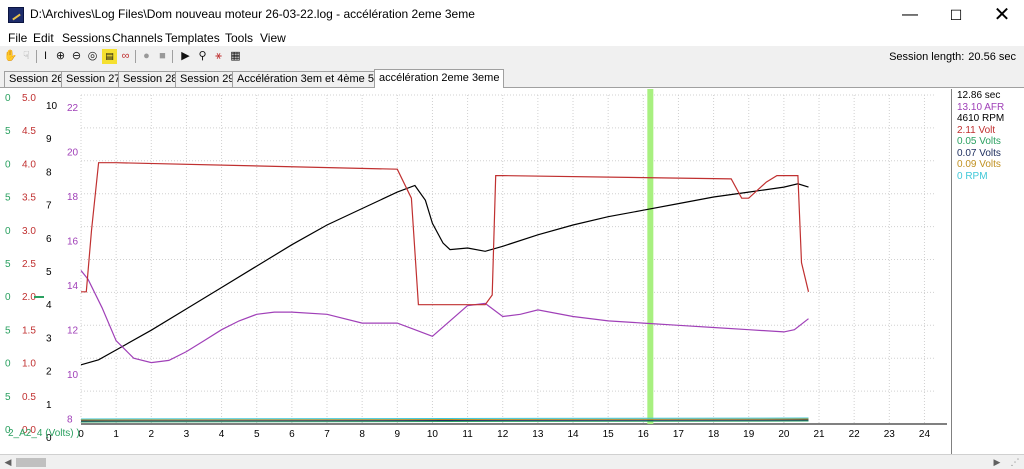  Describe the element at coordinates (29, 231) in the screenshot. I see `red-axis-tick-label: 3.0` at that location.